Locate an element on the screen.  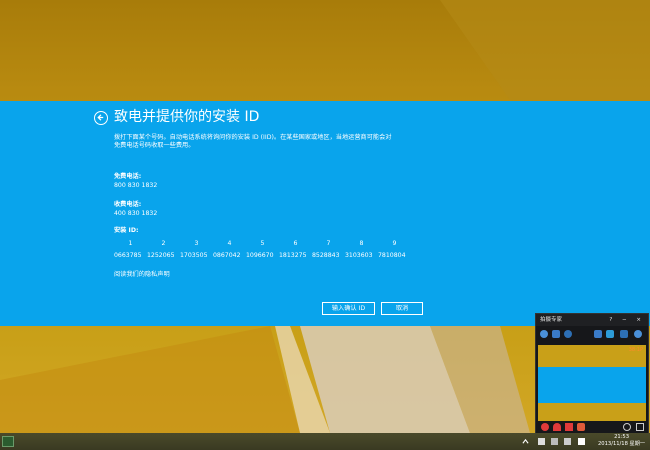
install-id-column-numbers: 1 2 3 4 5 6 7 8 9 is located at coordinates (262, 244).